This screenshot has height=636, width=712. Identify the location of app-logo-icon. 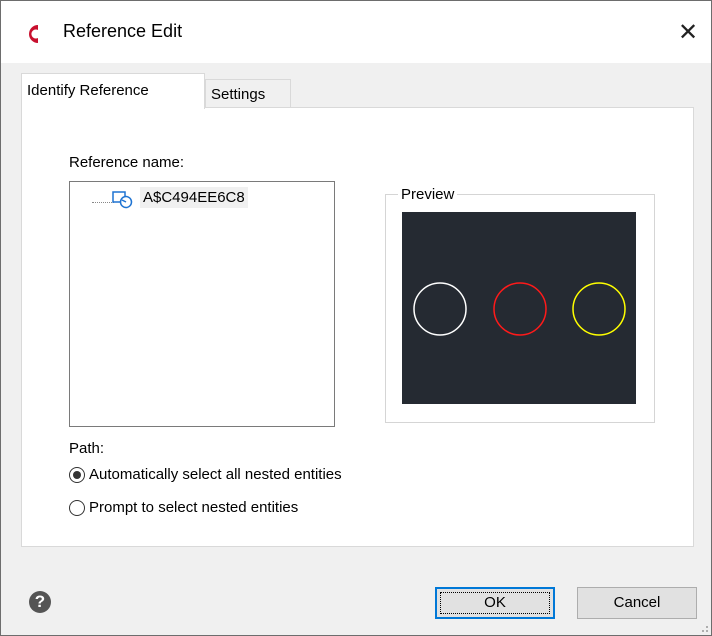
(33, 34).